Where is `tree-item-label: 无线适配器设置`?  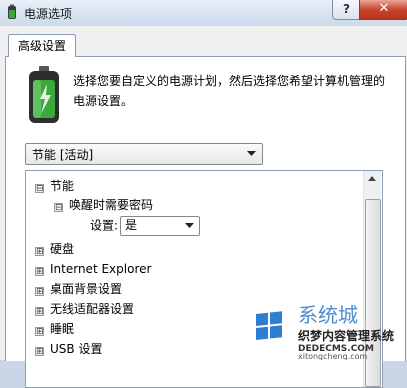
tree-item-label: 无线适配器设置 is located at coordinates (92, 309).